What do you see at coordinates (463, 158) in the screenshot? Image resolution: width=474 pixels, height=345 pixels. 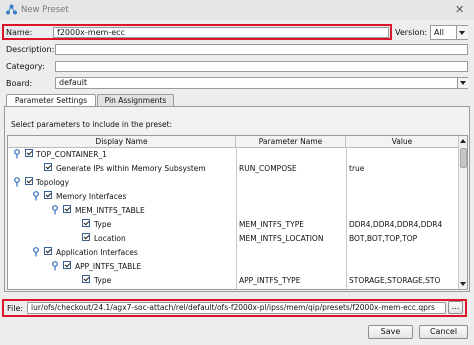 I see `scrollbar-thumb` at bounding box center [463, 158].